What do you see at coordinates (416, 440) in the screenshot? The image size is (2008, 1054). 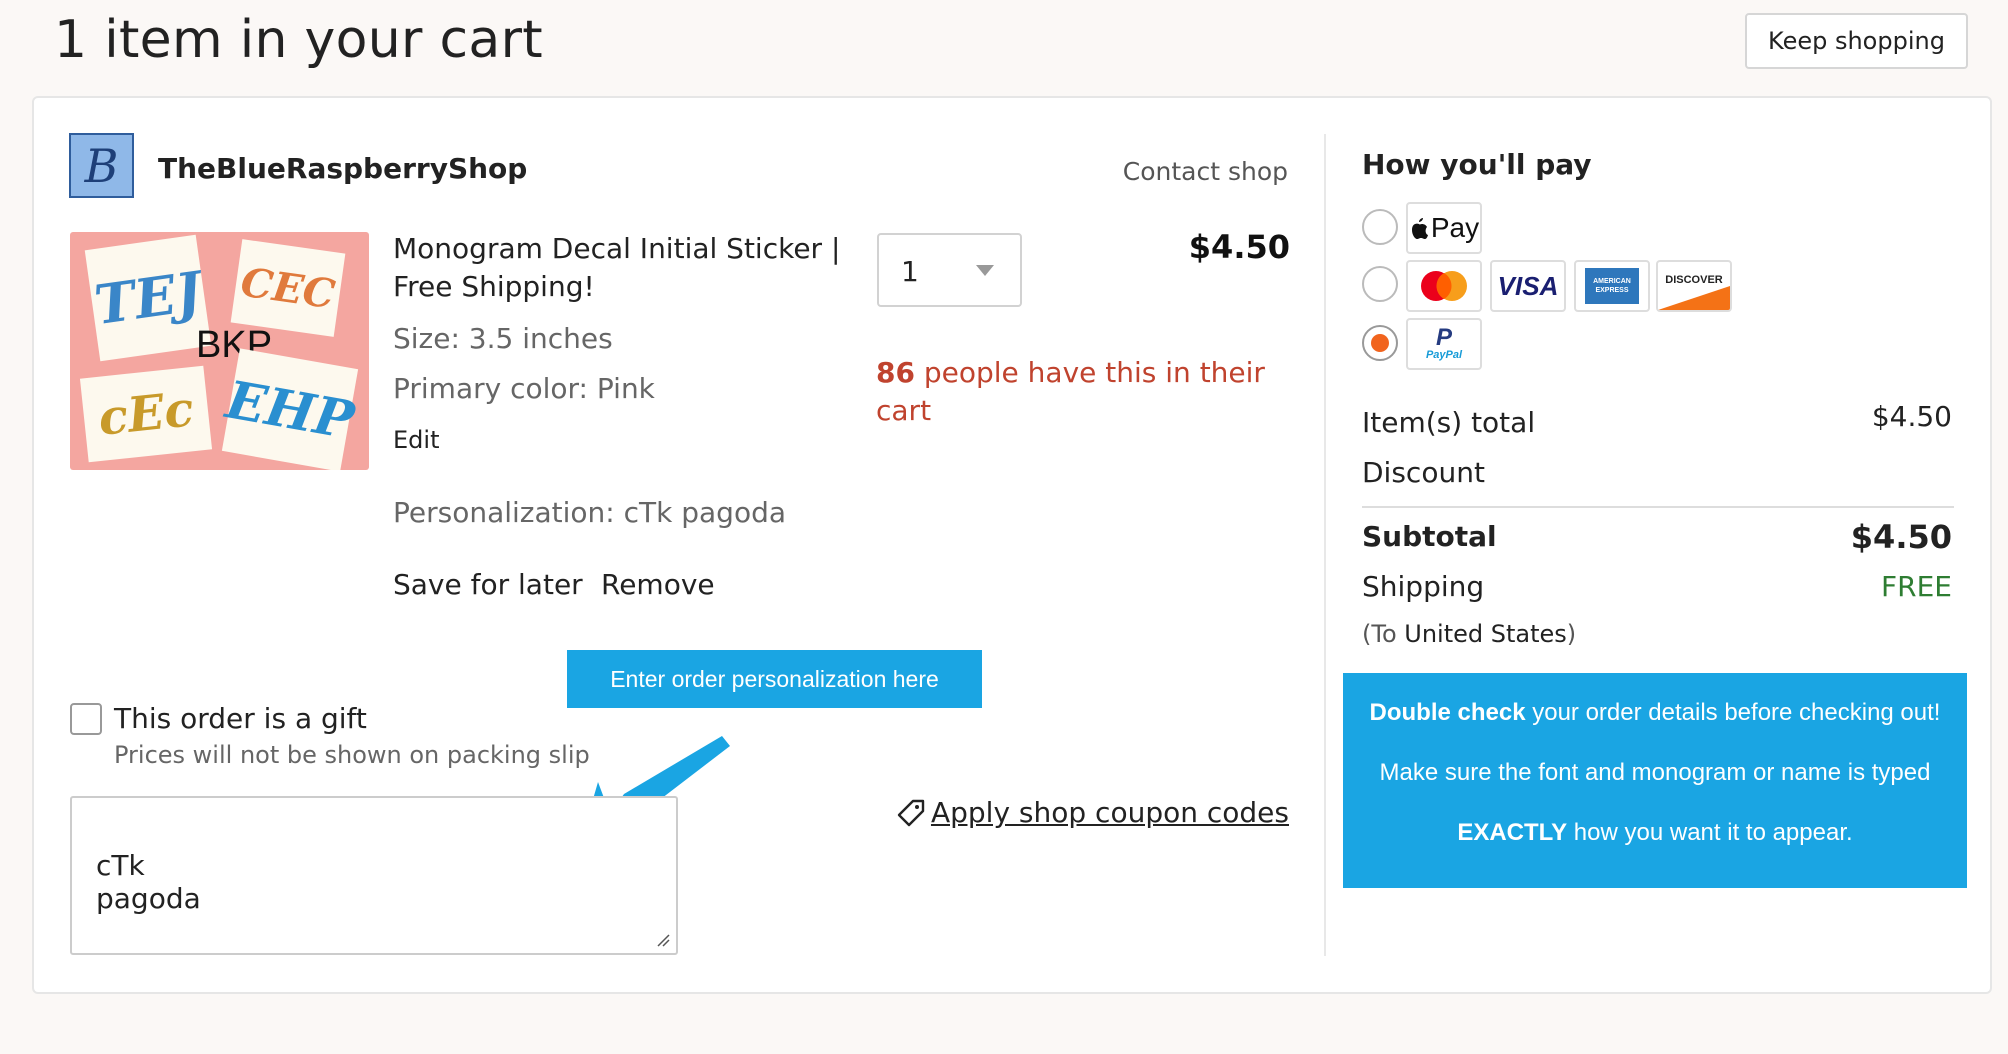 I see `edit-link: Edit` at bounding box center [416, 440].